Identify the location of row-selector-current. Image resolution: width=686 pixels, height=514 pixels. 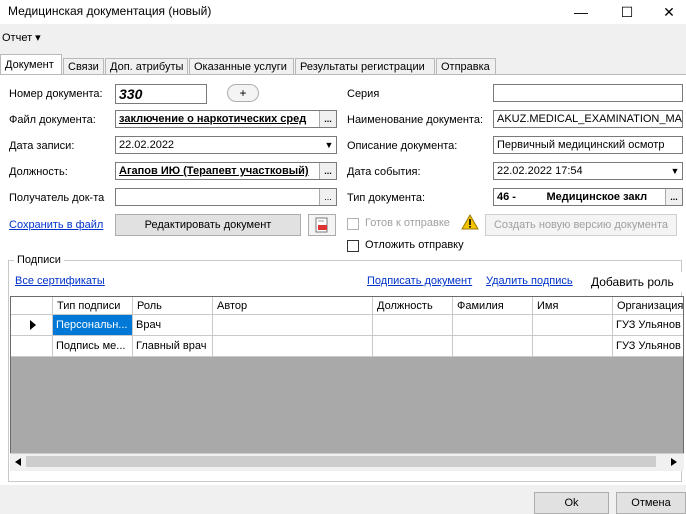
(32, 325).